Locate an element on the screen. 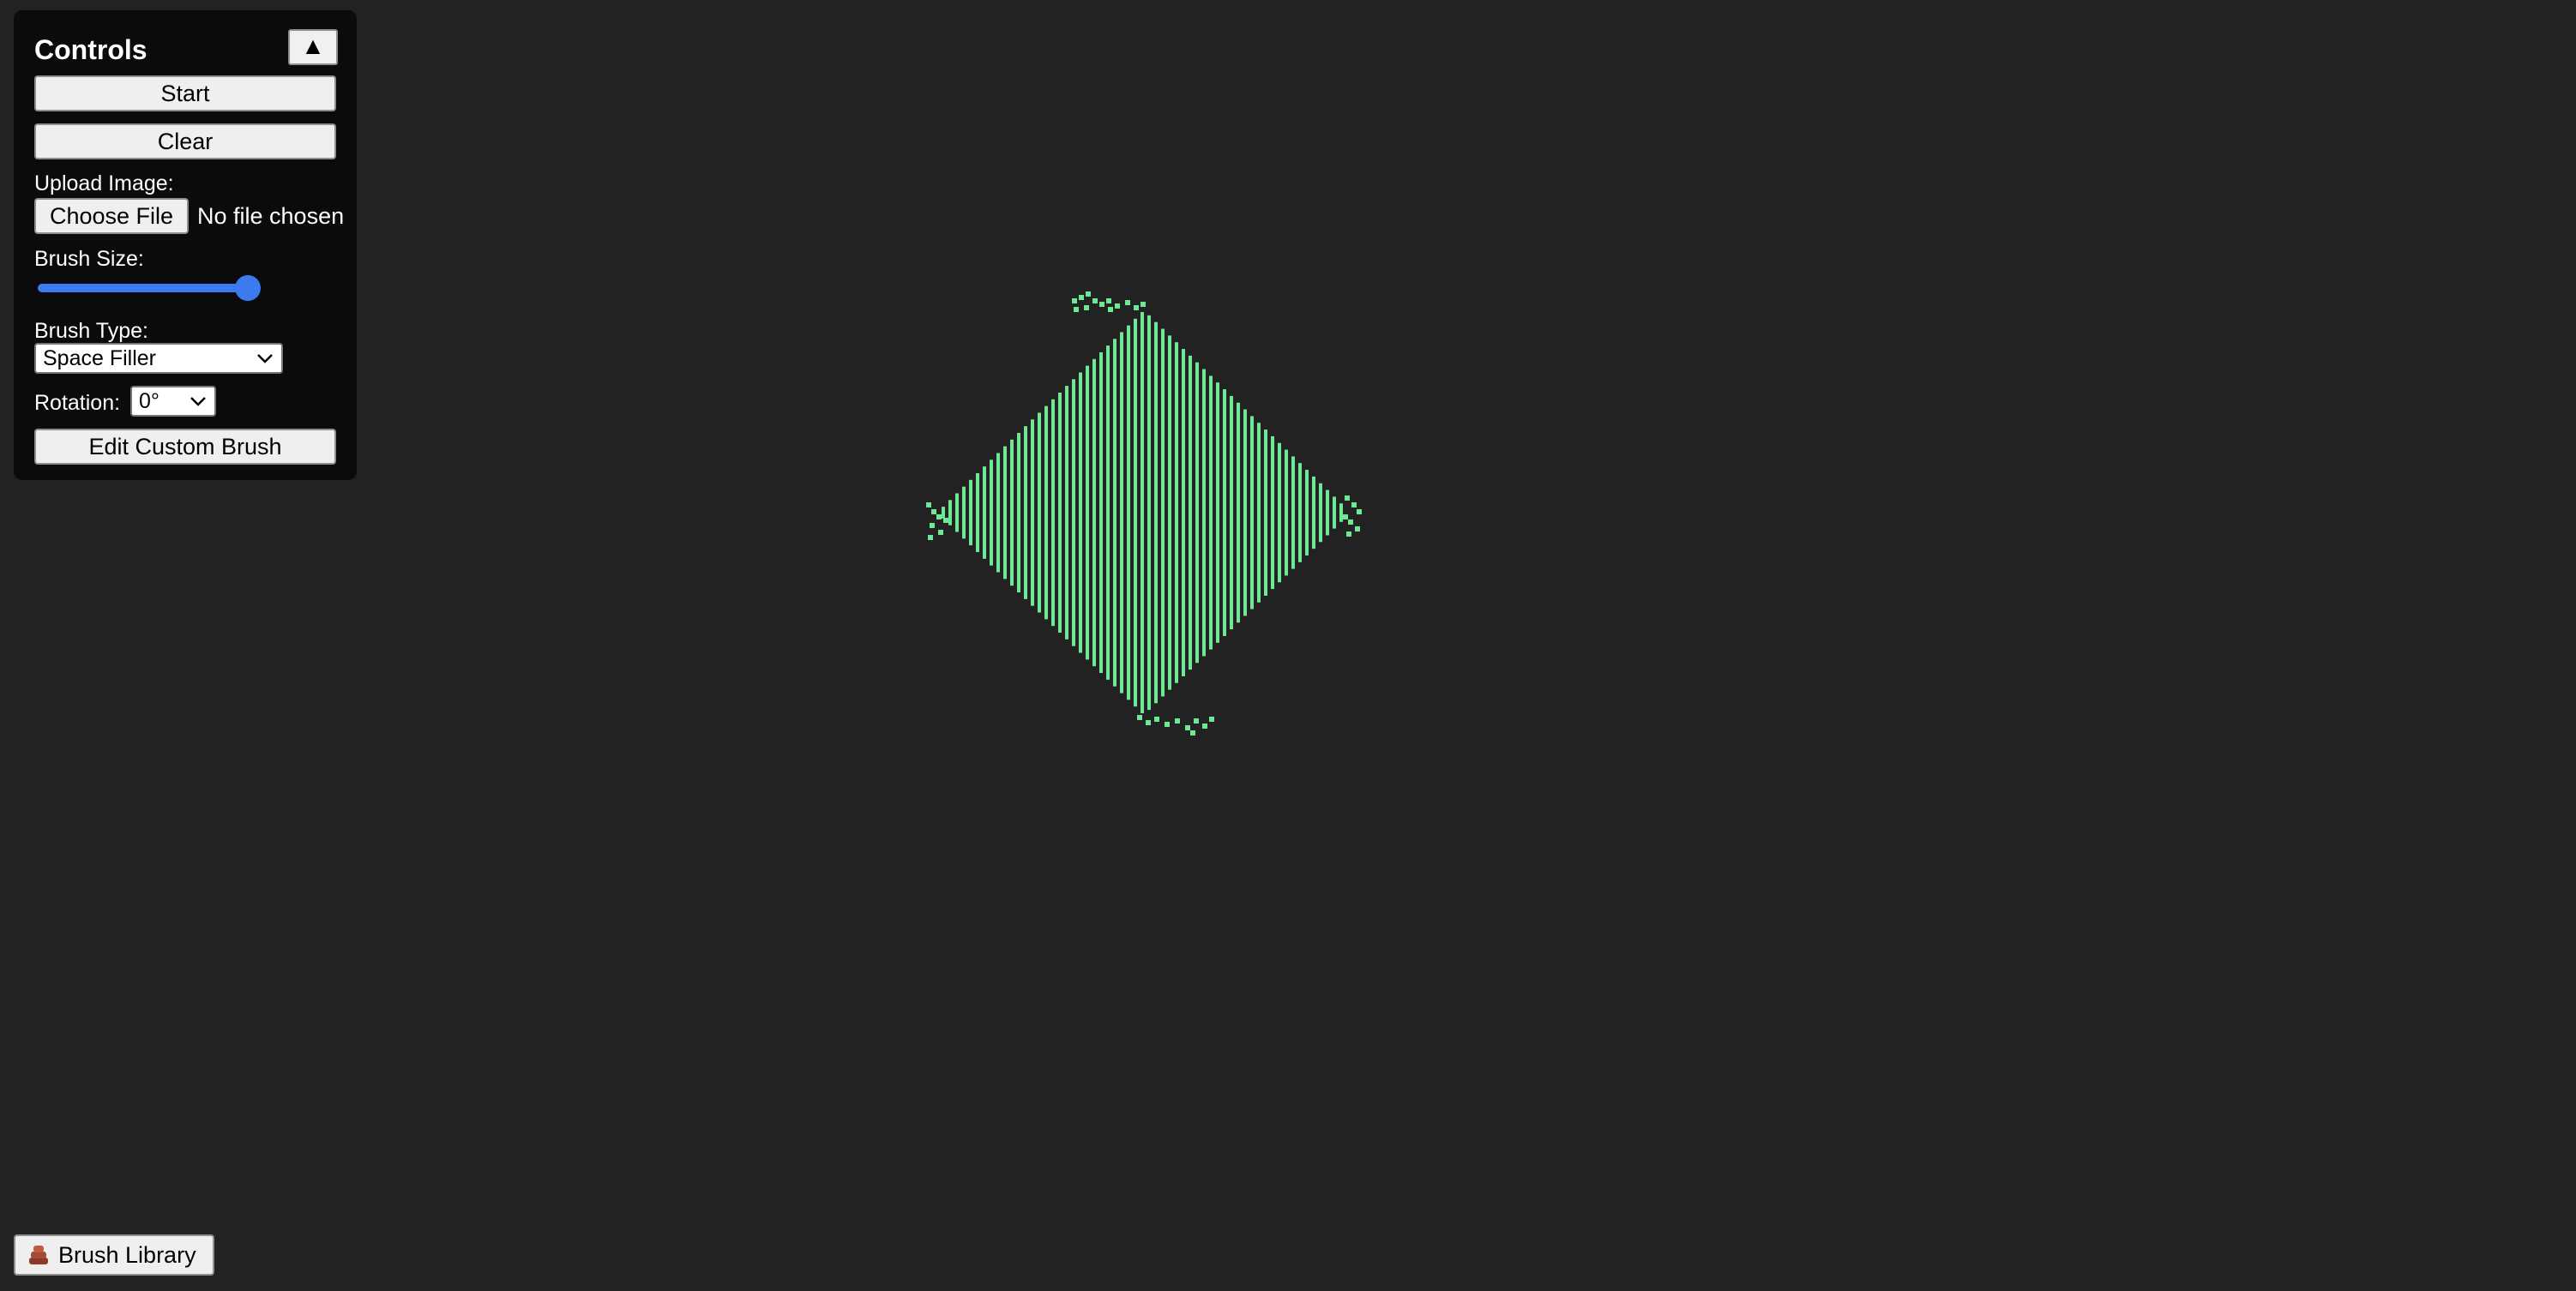 The width and height of the screenshot is (2576, 1291). space-filler-pattern is located at coordinates (1144, 513).